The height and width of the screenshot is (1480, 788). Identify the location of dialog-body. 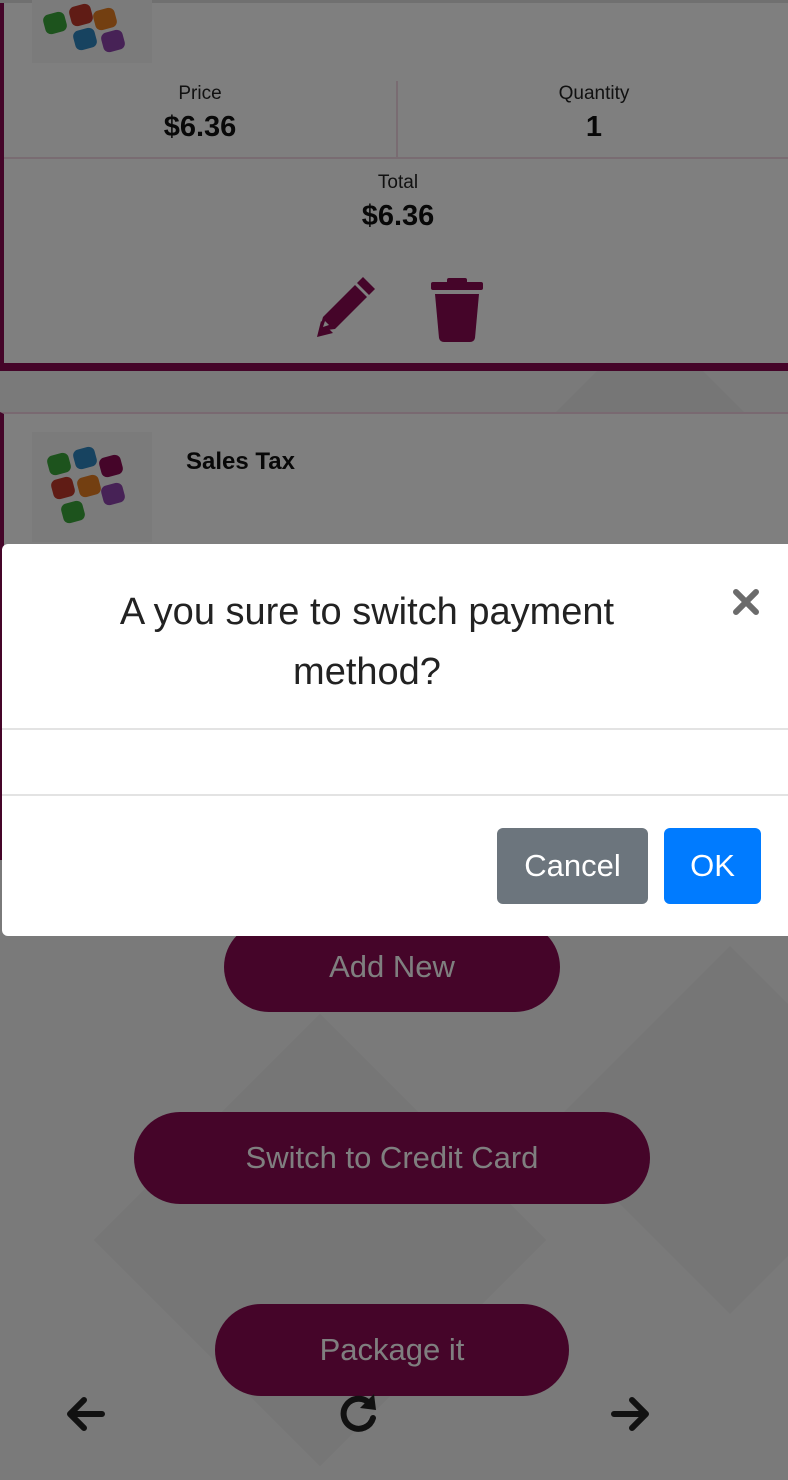
(382, 764).